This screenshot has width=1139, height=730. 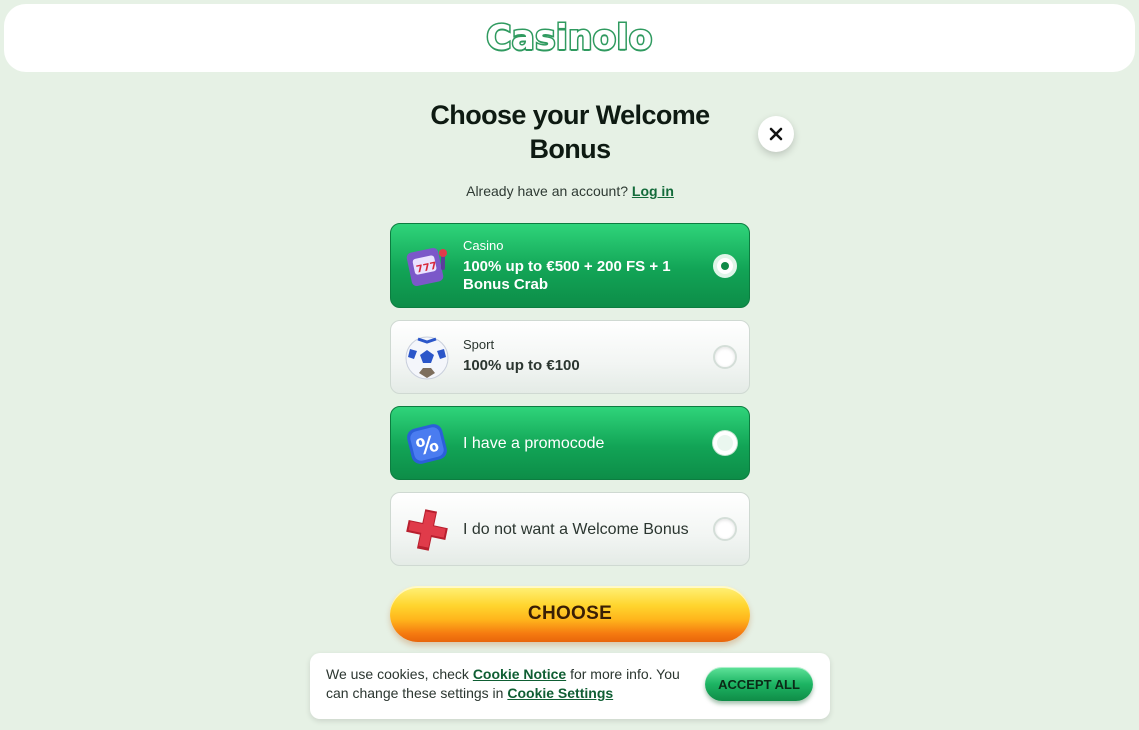 I want to click on close-icon, so click(x=776, y=134).